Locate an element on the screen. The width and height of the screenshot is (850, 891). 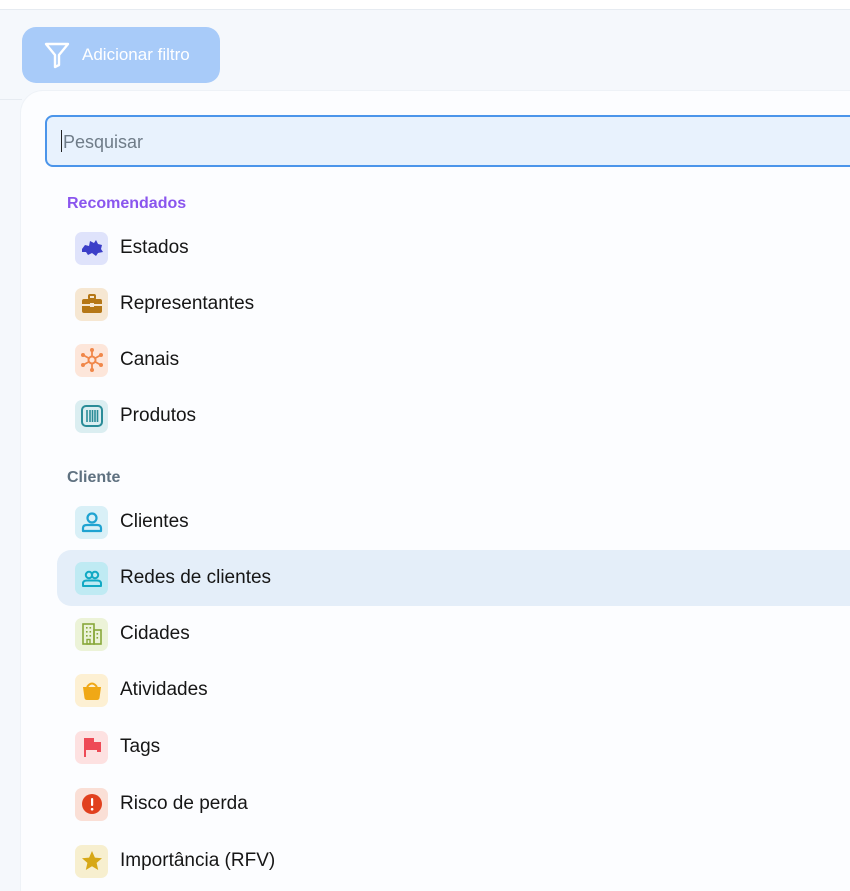
user-icon is located at coordinates (91, 522).